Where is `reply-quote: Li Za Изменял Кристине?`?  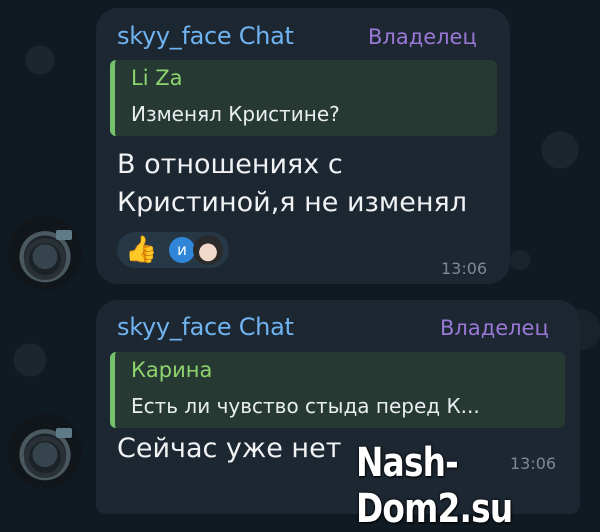 reply-quote: Li Za Изменял Кристине? is located at coordinates (303, 98).